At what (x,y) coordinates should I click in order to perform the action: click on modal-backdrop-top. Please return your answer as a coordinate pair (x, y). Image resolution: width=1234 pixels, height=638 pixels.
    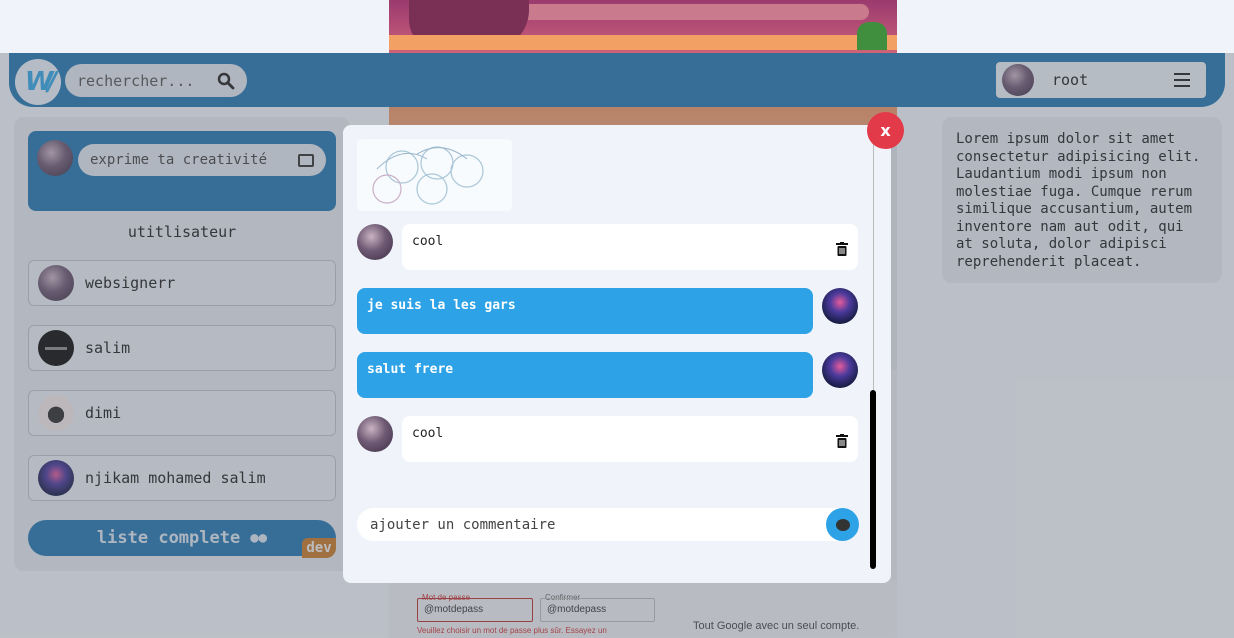
    Looking at the image, I should click on (617, 80).